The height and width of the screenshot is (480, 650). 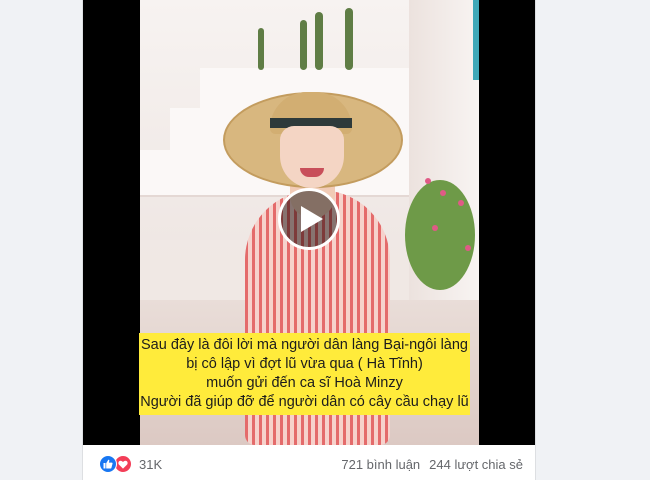 I want to click on caption-line-2: bị cô lập vì đợt lũ vừa qua ( Hà Tĩnh), so click(x=304, y=364).